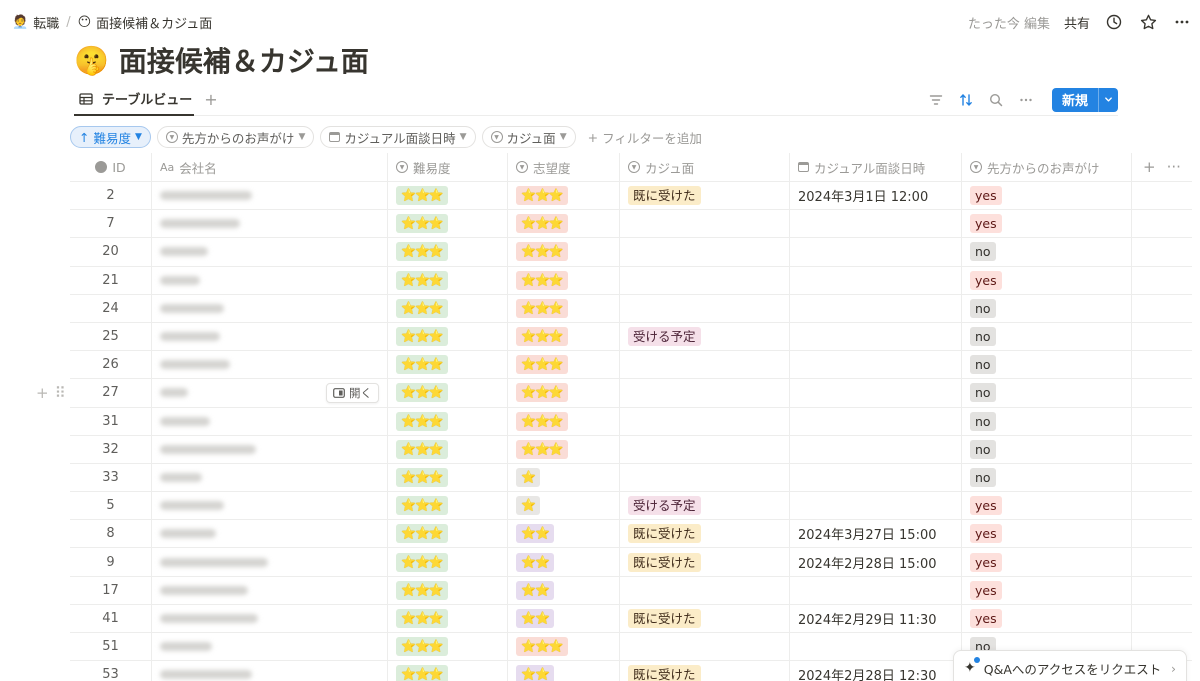 The width and height of the screenshot is (1200, 681). Describe the element at coordinates (111, 647) in the screenshot. I see `cell-id: 51` at that location.